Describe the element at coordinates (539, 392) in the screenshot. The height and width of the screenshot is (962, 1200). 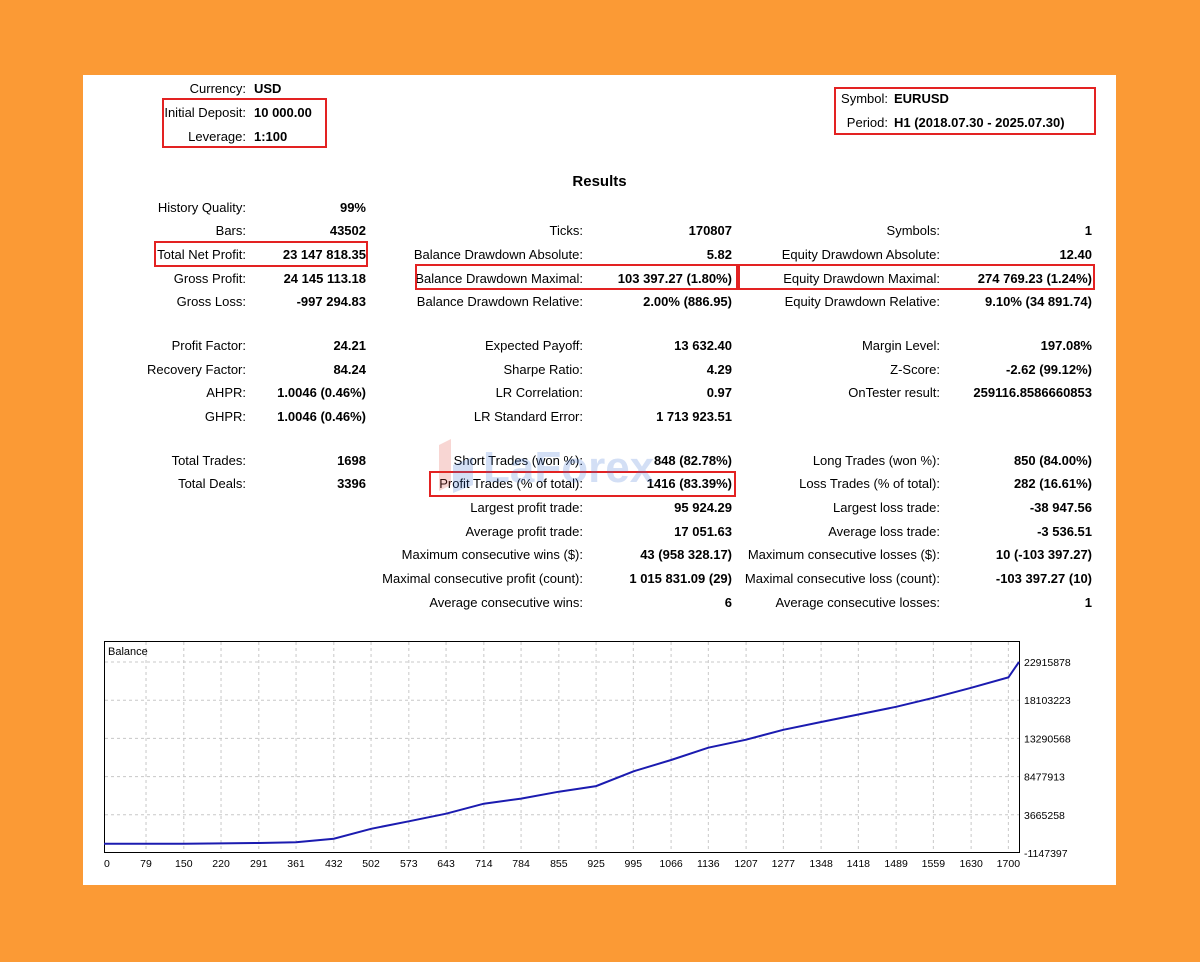
I see `lr-correlation-label: LR Correlation:` at that location.